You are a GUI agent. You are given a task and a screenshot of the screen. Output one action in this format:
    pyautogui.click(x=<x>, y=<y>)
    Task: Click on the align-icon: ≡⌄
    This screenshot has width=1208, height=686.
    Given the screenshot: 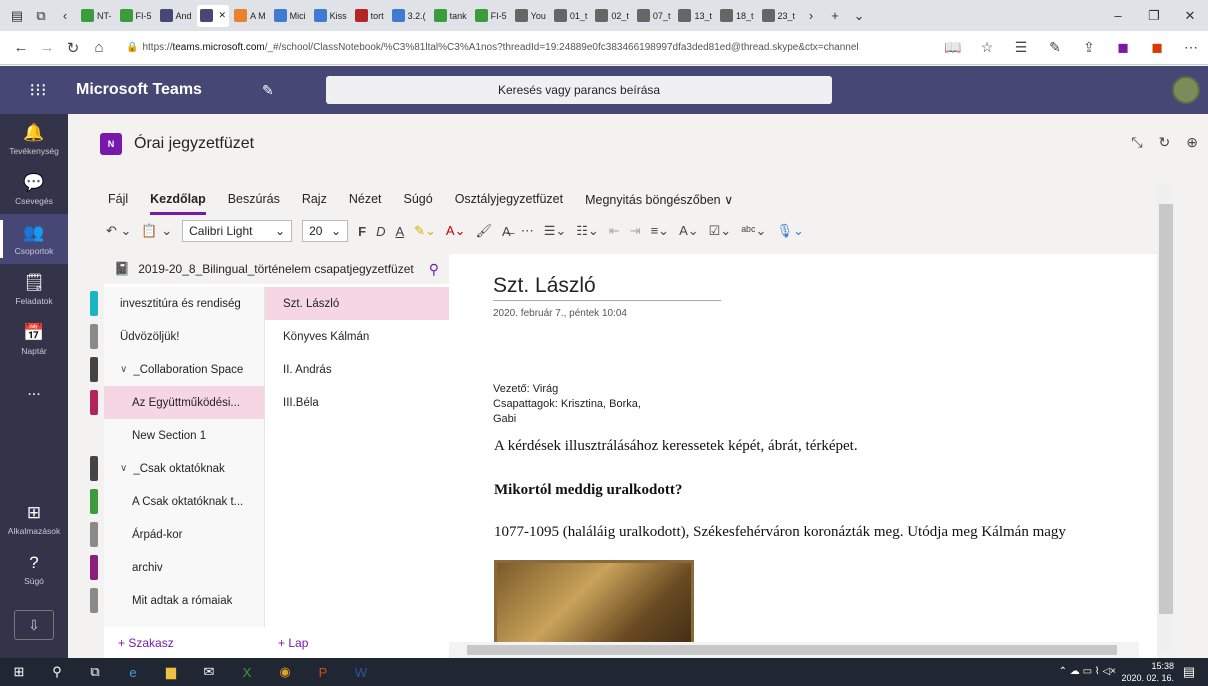 What is the action you would take?
    pyautogui.click(x=660, y=231)
    